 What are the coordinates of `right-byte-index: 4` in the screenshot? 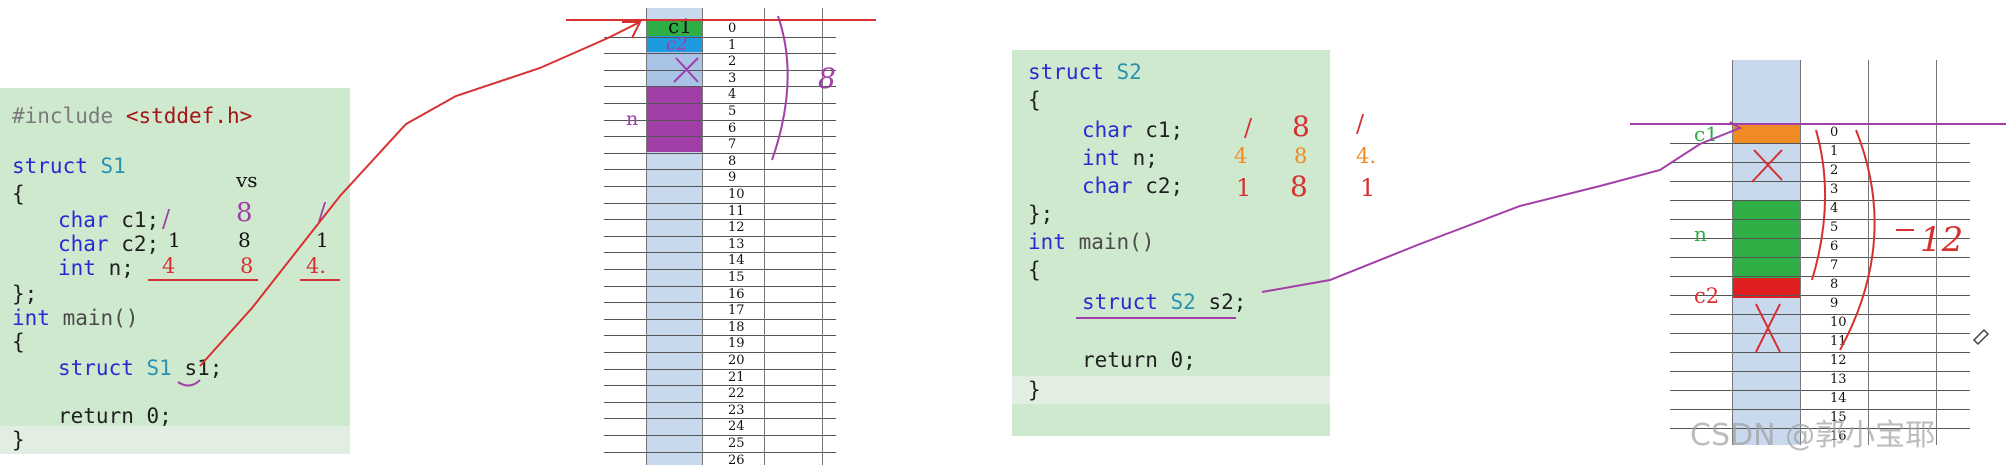 It's located at (1834, 208).